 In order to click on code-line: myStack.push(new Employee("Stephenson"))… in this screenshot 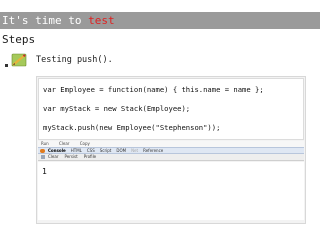, I will do `click(132, 127)`.